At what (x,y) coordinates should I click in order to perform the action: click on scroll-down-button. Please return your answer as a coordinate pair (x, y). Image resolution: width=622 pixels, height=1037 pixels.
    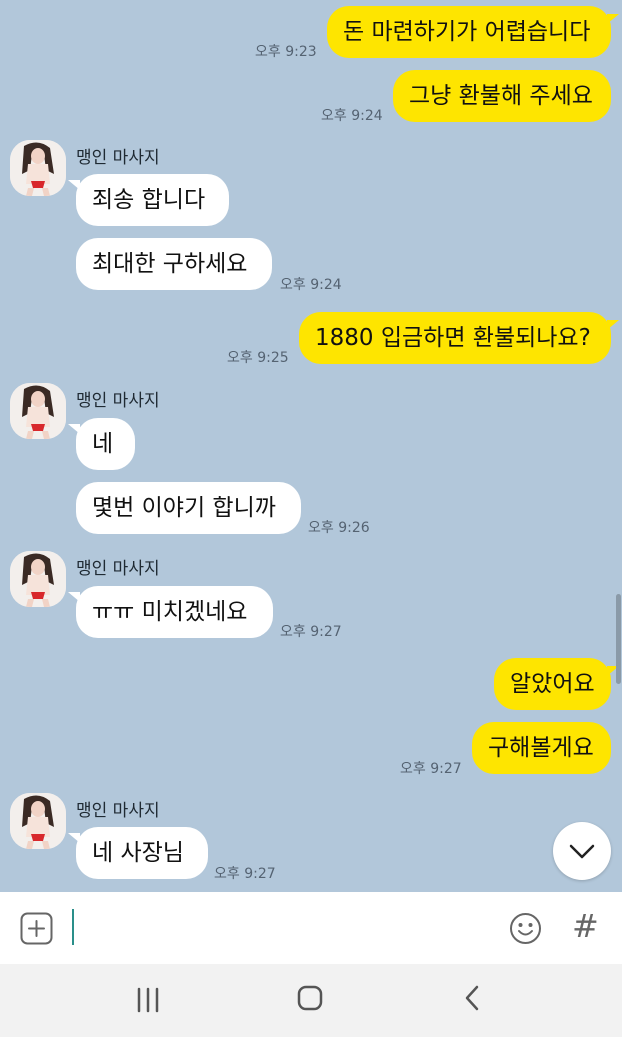
    Looking at the image, I should click on (582, 851).